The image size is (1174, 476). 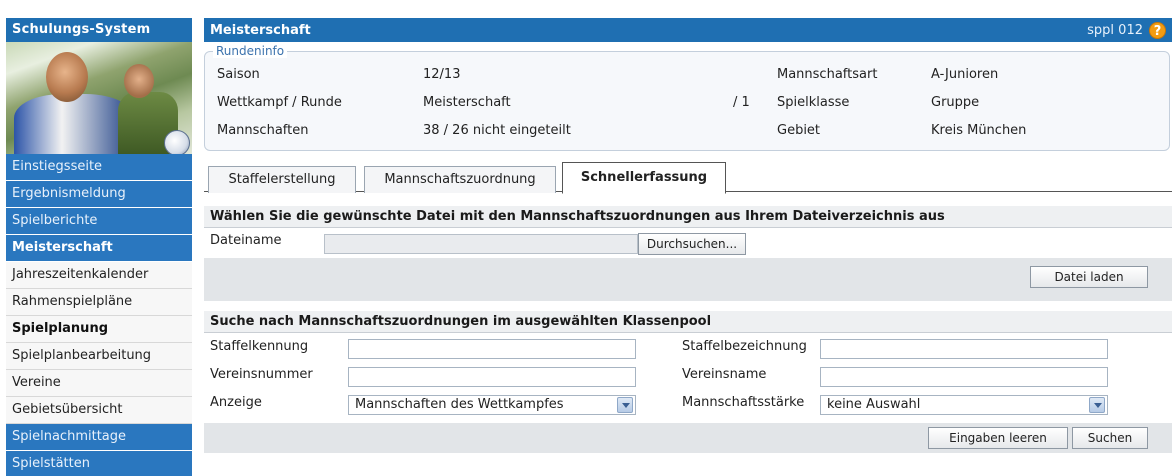 I want to click on sidebar-item-spielberichte: Spielberichte, so click(x=99, y=221).